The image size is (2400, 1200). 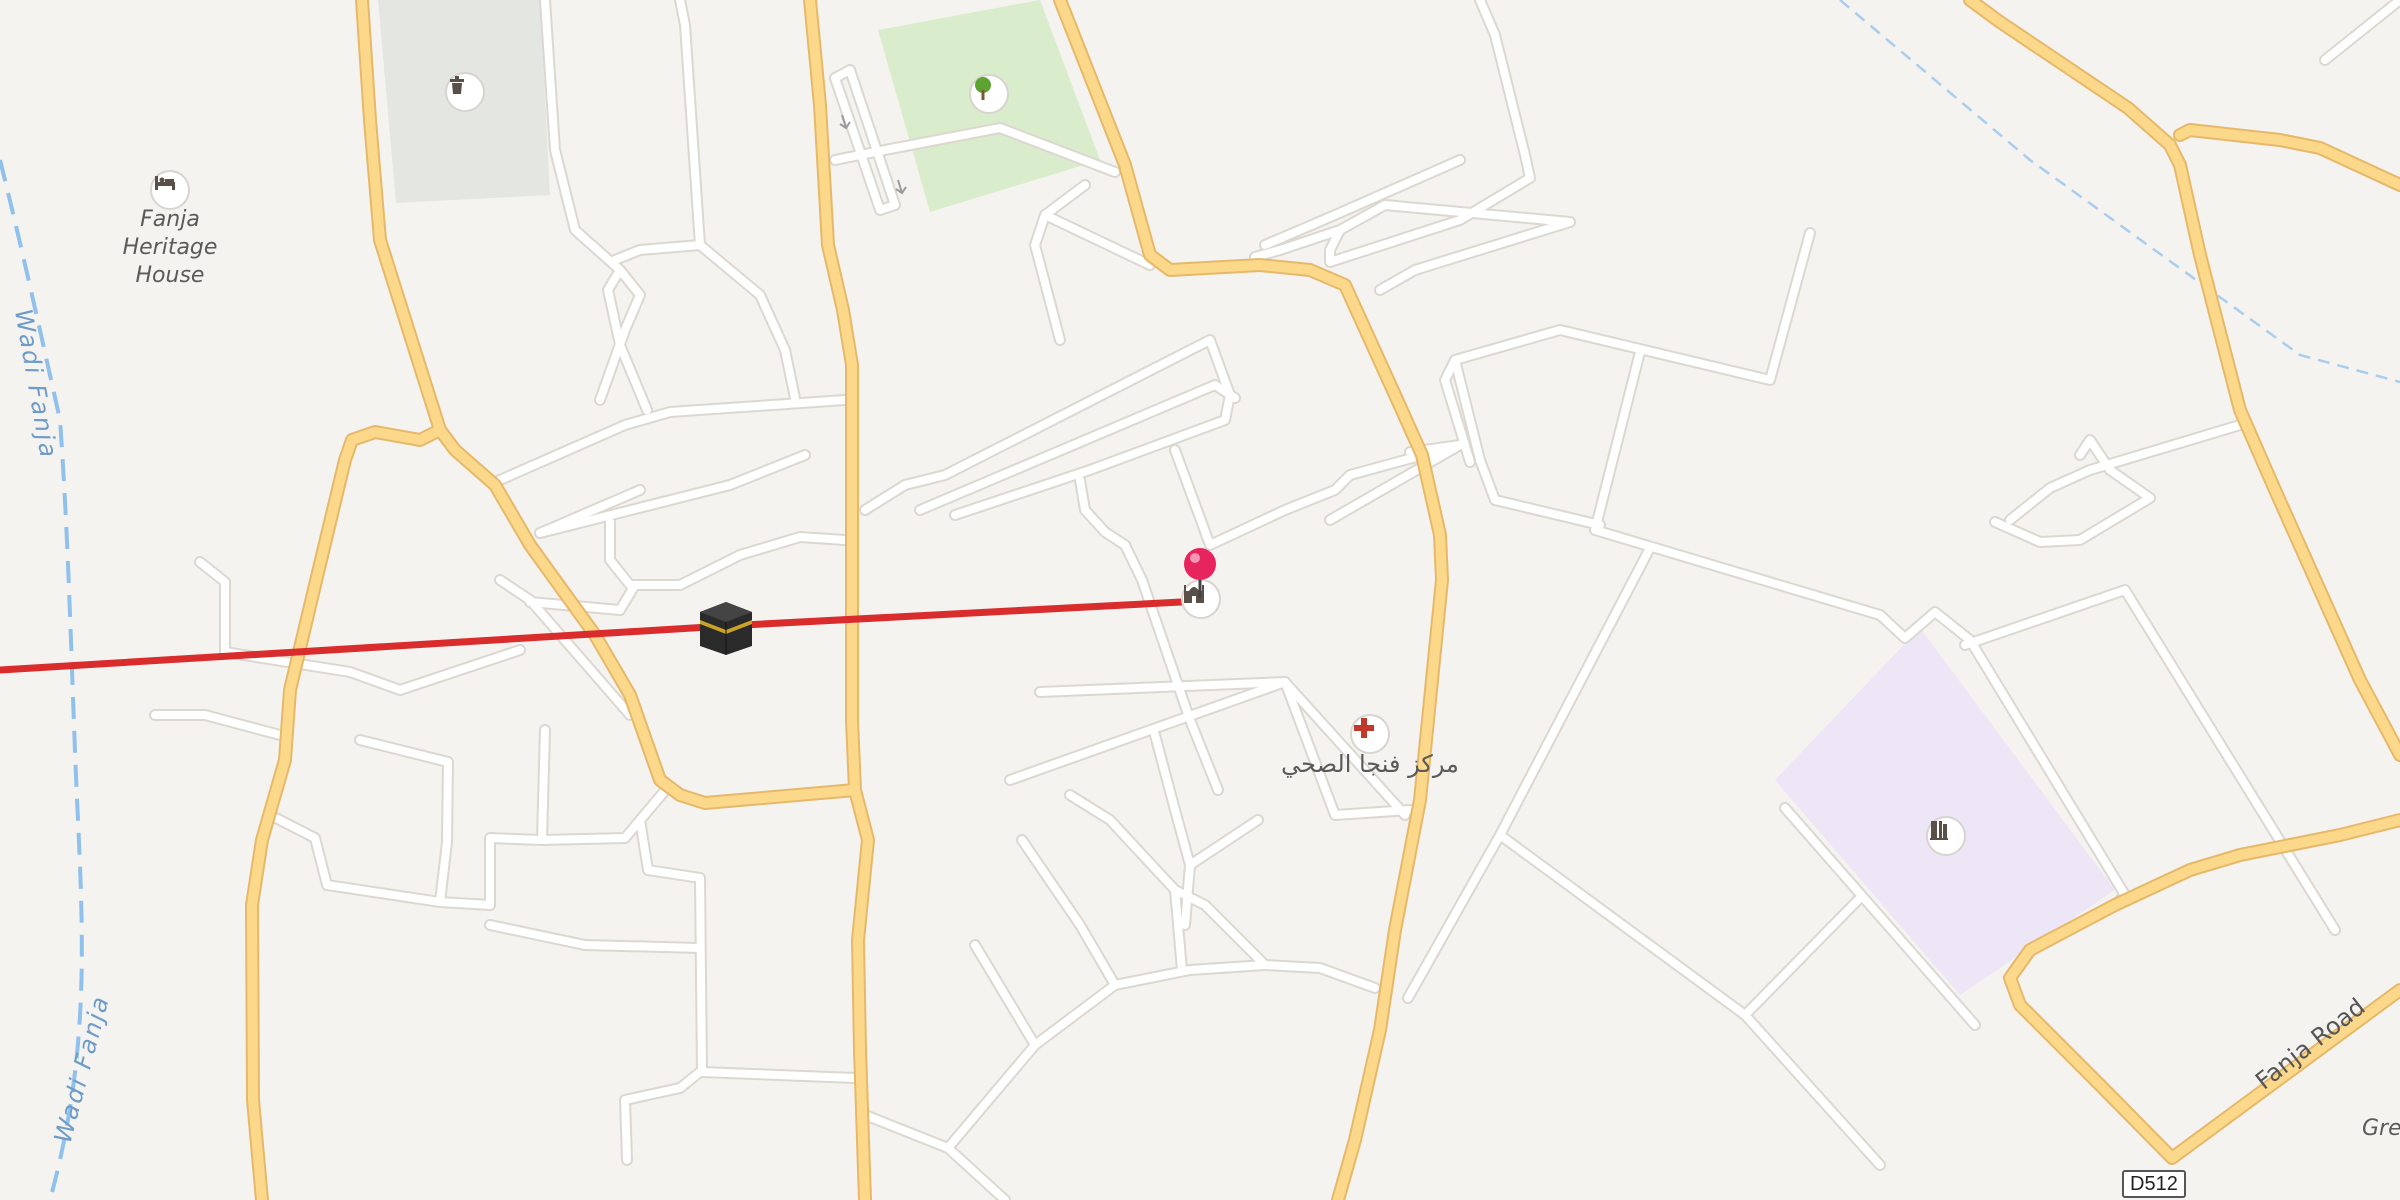 What do you see at coordinates (989, 94) in the screenshot?
I see `tree-icon` at bounding box center [989, 94].